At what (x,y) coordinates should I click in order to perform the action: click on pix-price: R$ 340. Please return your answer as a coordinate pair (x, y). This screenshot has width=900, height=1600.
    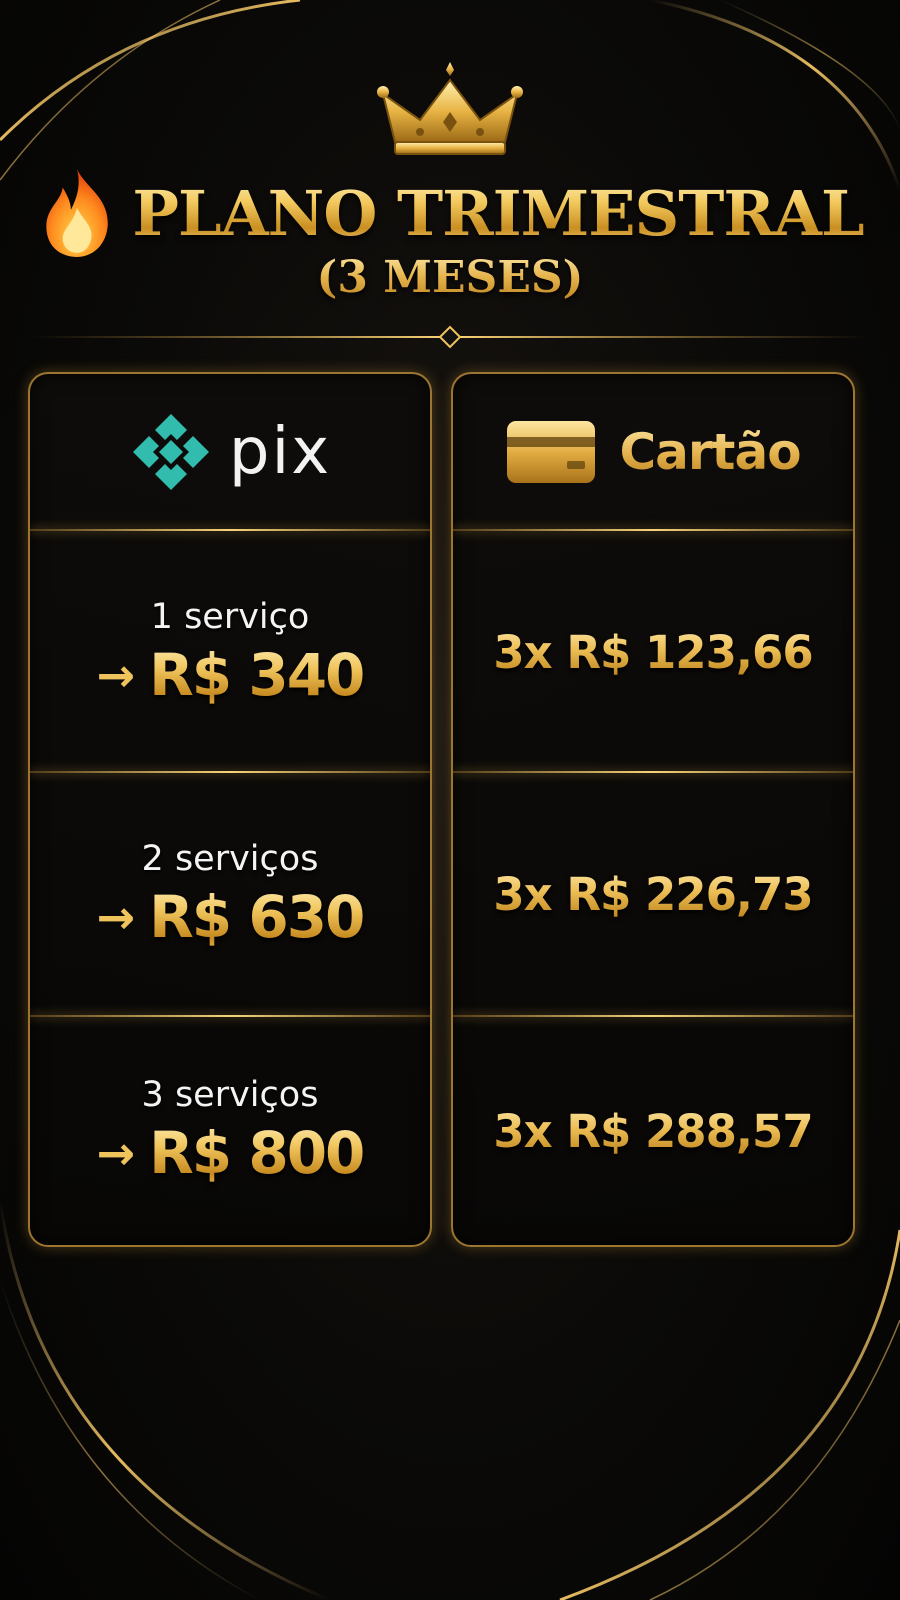
    Looking at the image, I should click on (257, 674).